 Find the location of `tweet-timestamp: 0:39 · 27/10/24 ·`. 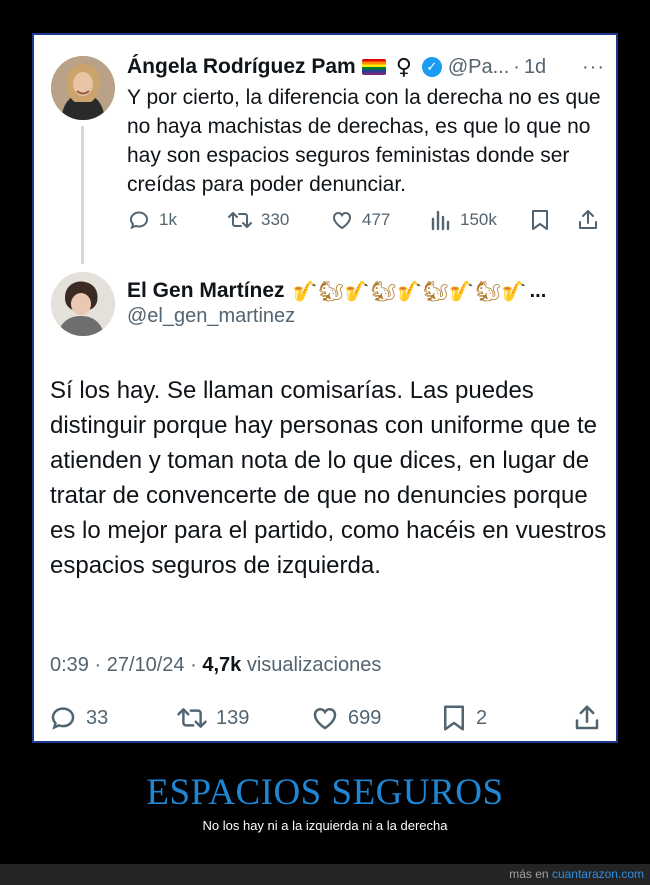

tweet-timestamp: 0:39 · 27/10/24 · is located at coordinates (126, 665).